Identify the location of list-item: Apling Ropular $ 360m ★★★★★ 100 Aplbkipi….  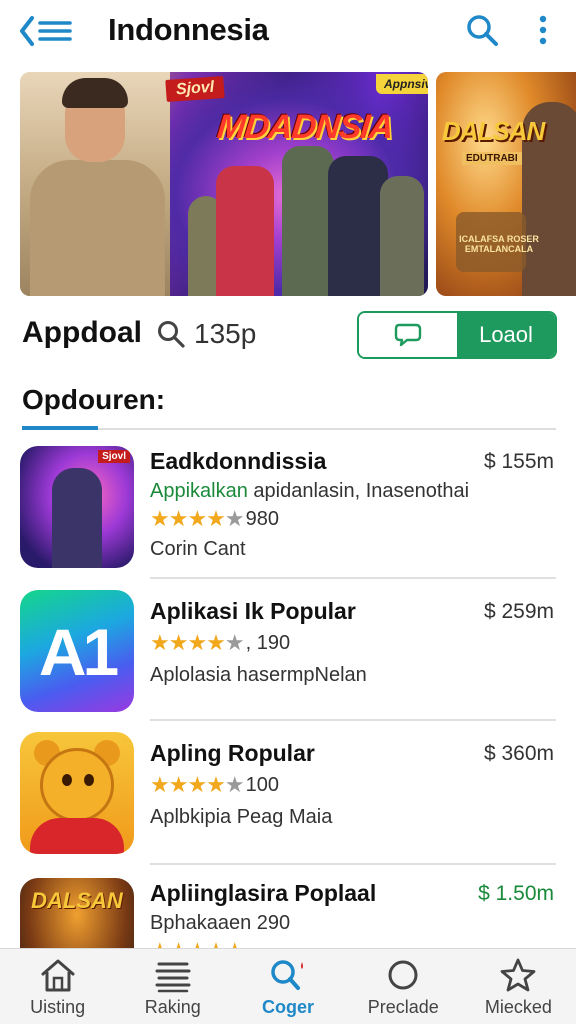
(288, 794).